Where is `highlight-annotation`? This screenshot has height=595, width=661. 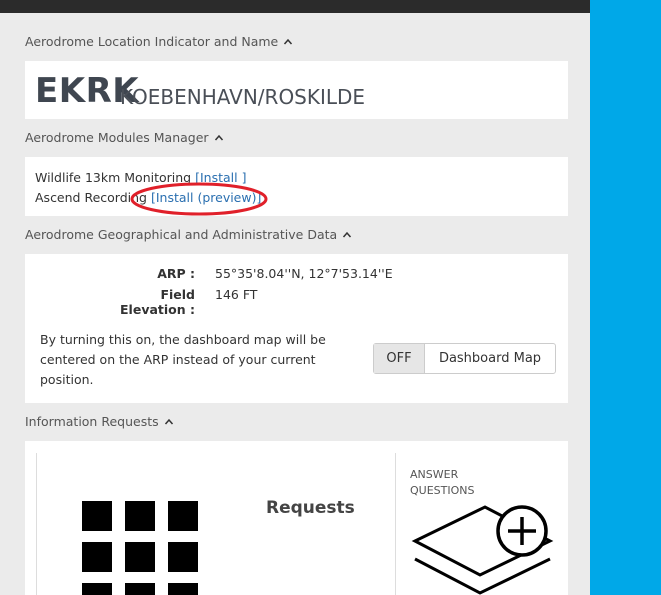
highlight-annotation is located at coordinates (199, 199).